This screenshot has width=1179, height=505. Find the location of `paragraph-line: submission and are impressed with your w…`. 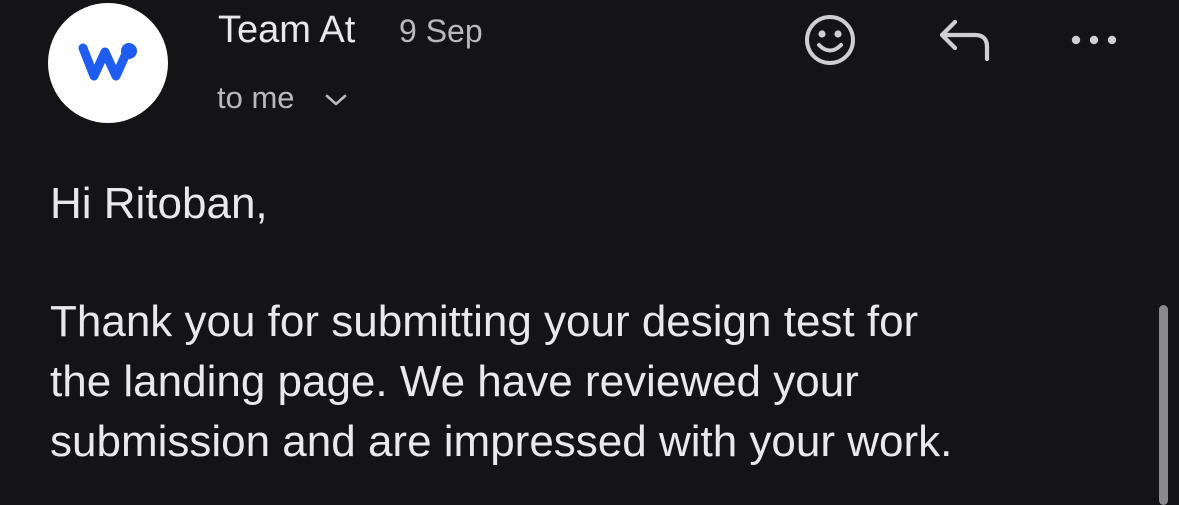

paragraph-line: submission and are impressed with your w… is located at coordinates (501, 441).